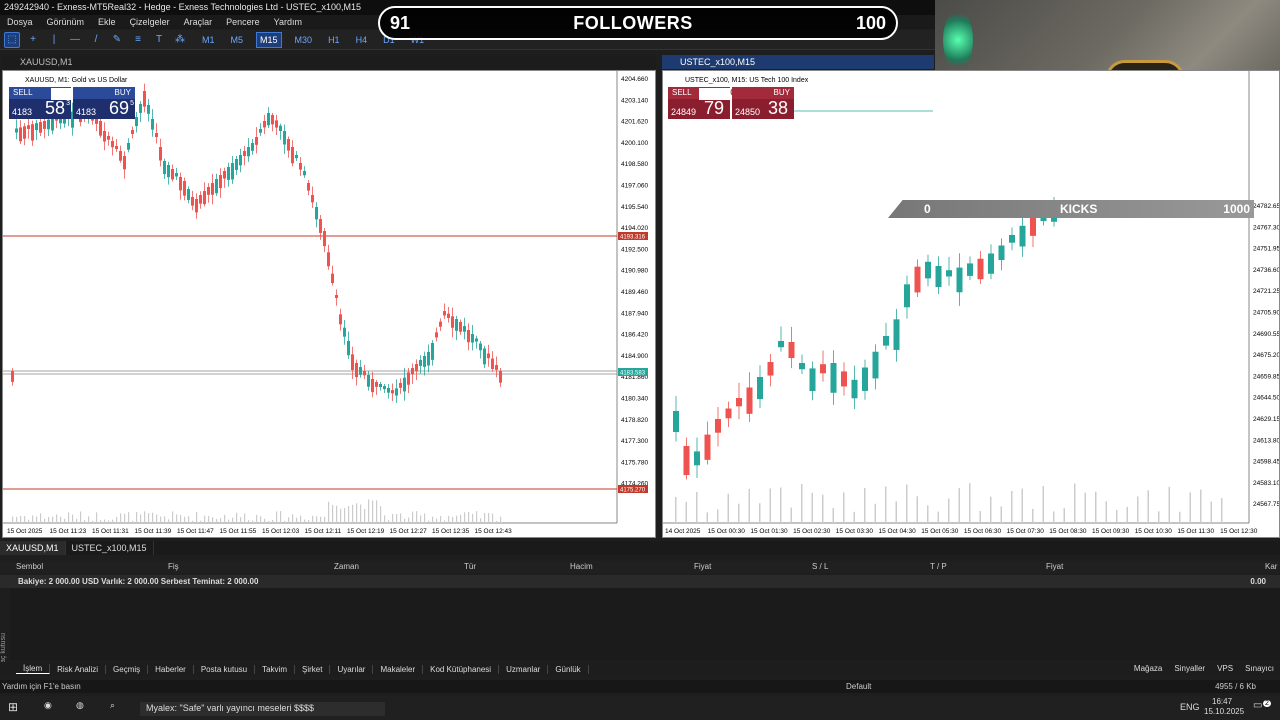 The height and width of the screenshot is (720, 1280). What do you see at coordinates (684, 112) in the screenshot?
I see `sell-price-prefix-ustec: 24849` at bounding box center [684, 112].